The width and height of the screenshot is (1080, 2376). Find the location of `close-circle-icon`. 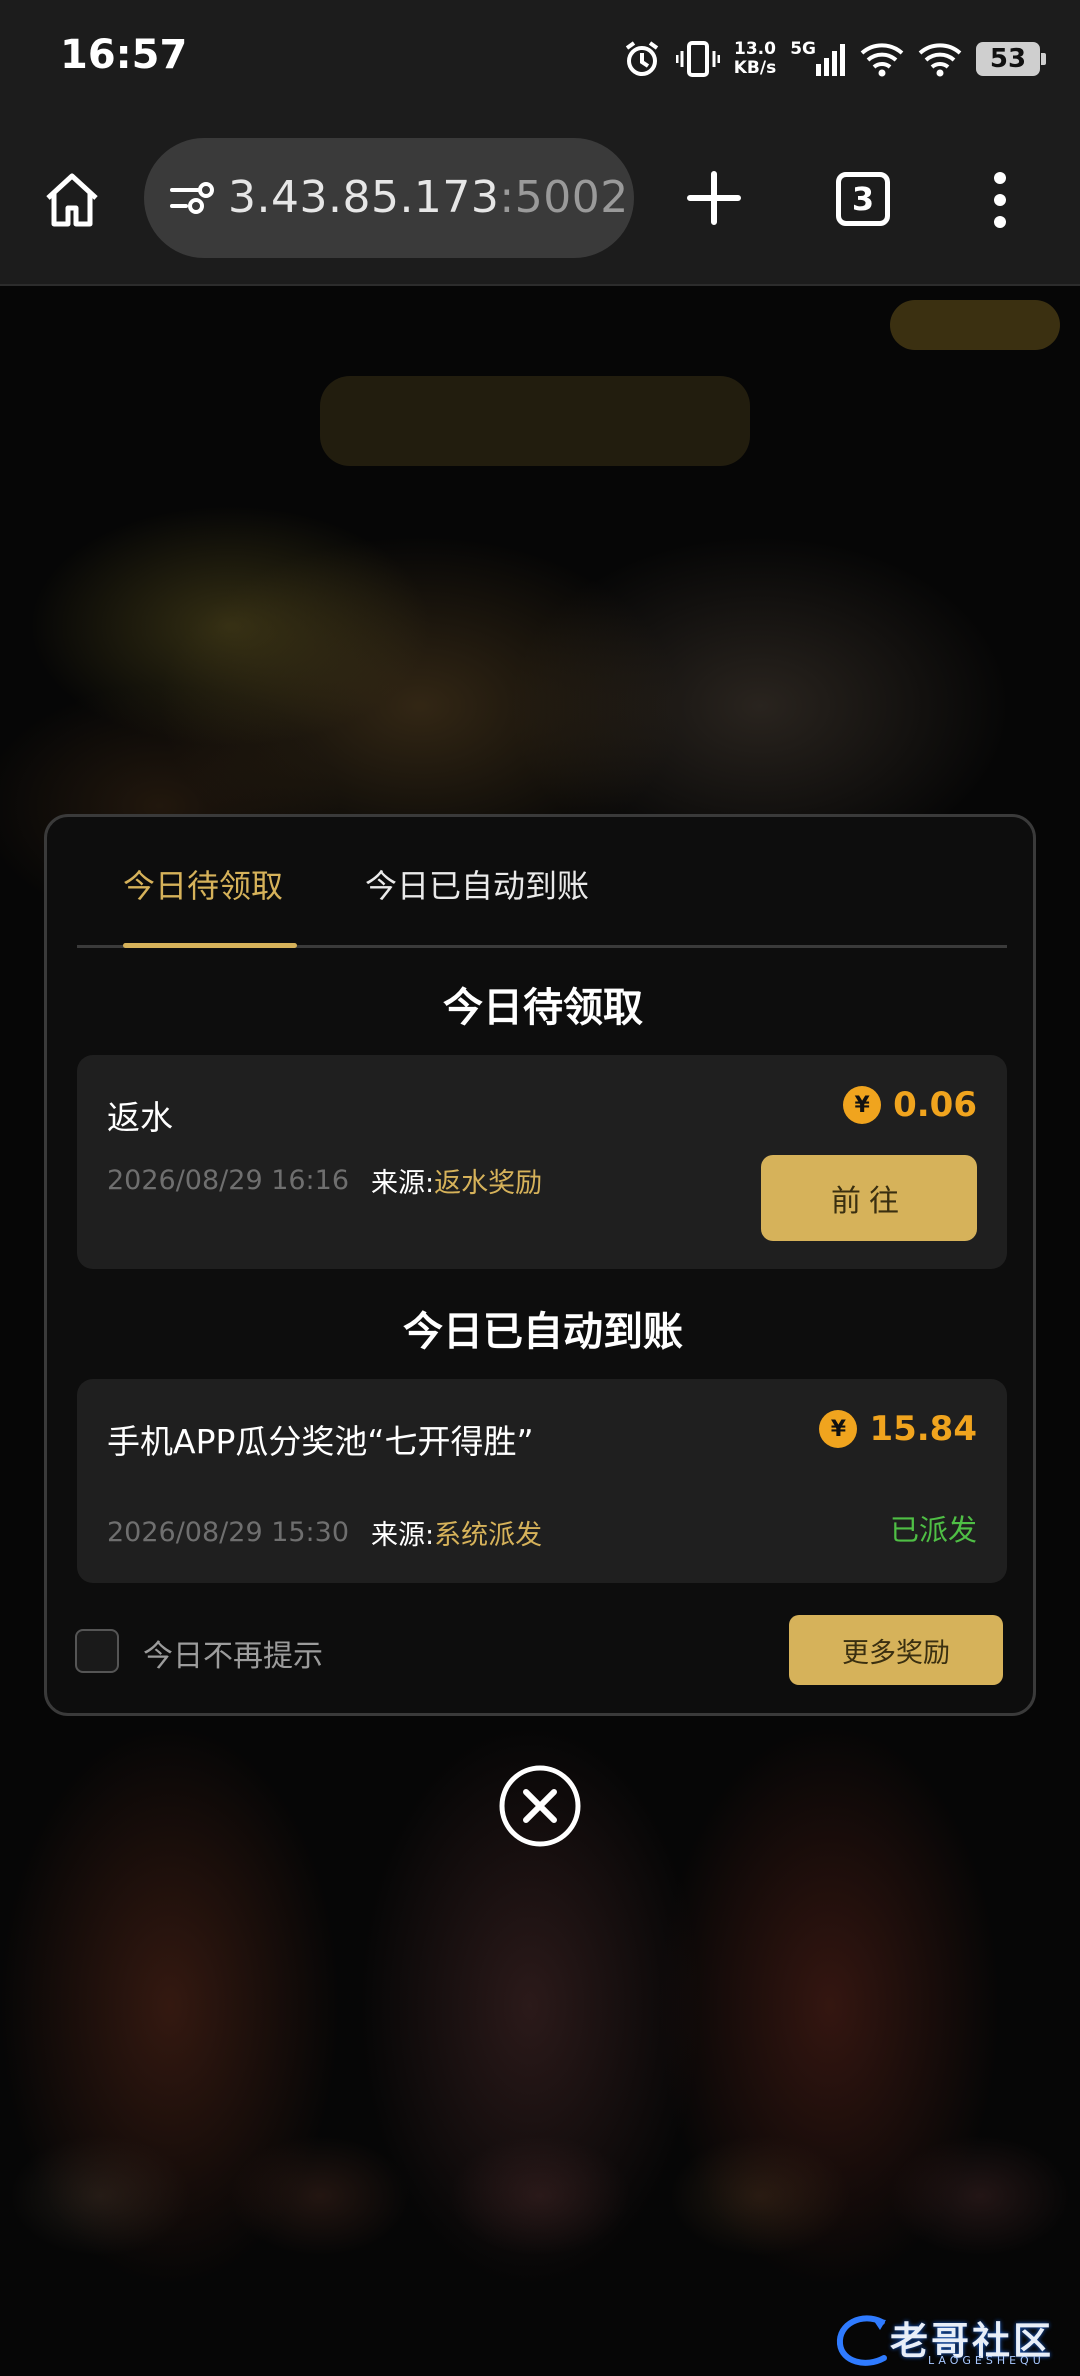

close-circle-icon is located at coordinates (540, 1806).